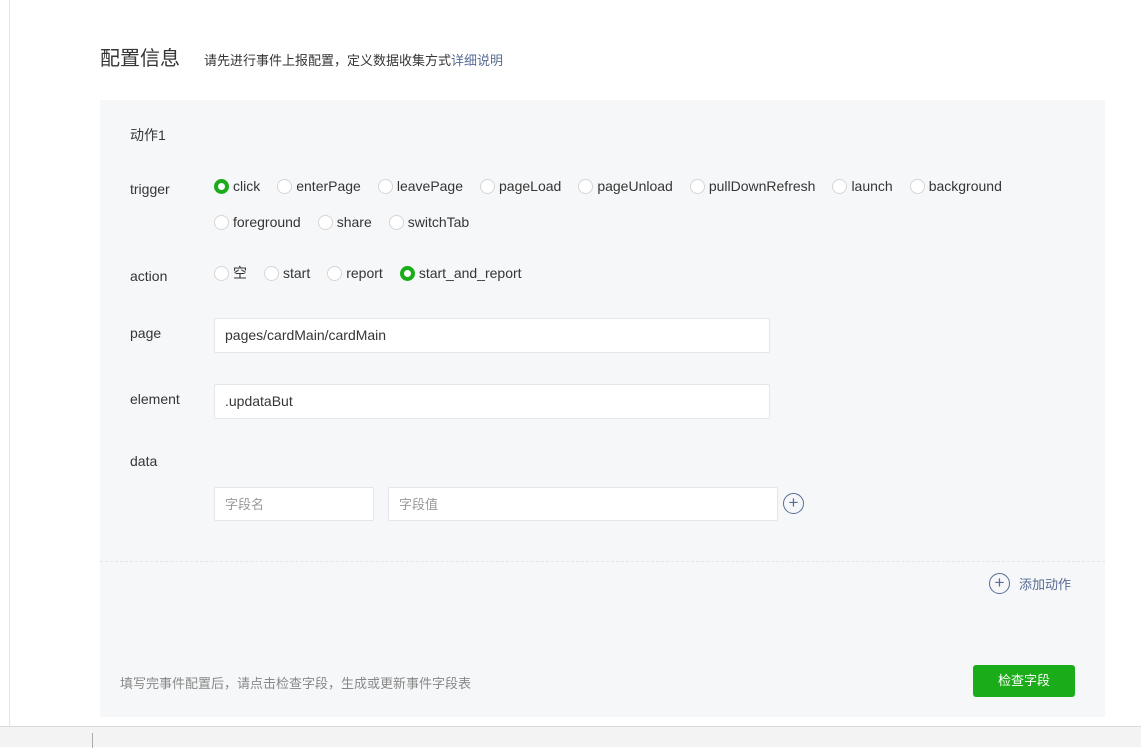 This screenshot has height=748, width=1141. What do you see at coordinates (240, 273) in the screenshot?
I see `option-label: 空` at bounding box center [240, 273].